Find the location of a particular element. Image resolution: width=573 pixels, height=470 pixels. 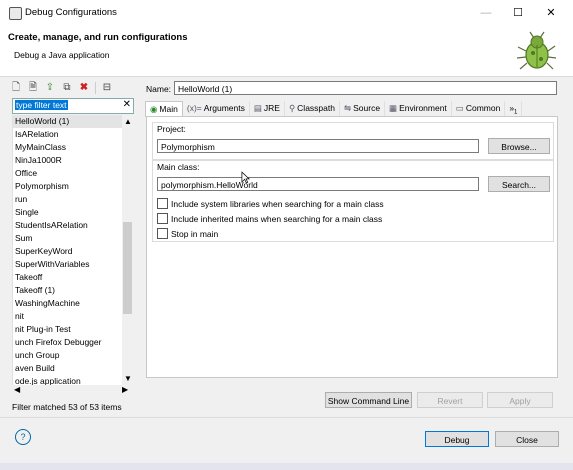

new-prototype-icon: 🗎 is located at coordinates (33, 88).